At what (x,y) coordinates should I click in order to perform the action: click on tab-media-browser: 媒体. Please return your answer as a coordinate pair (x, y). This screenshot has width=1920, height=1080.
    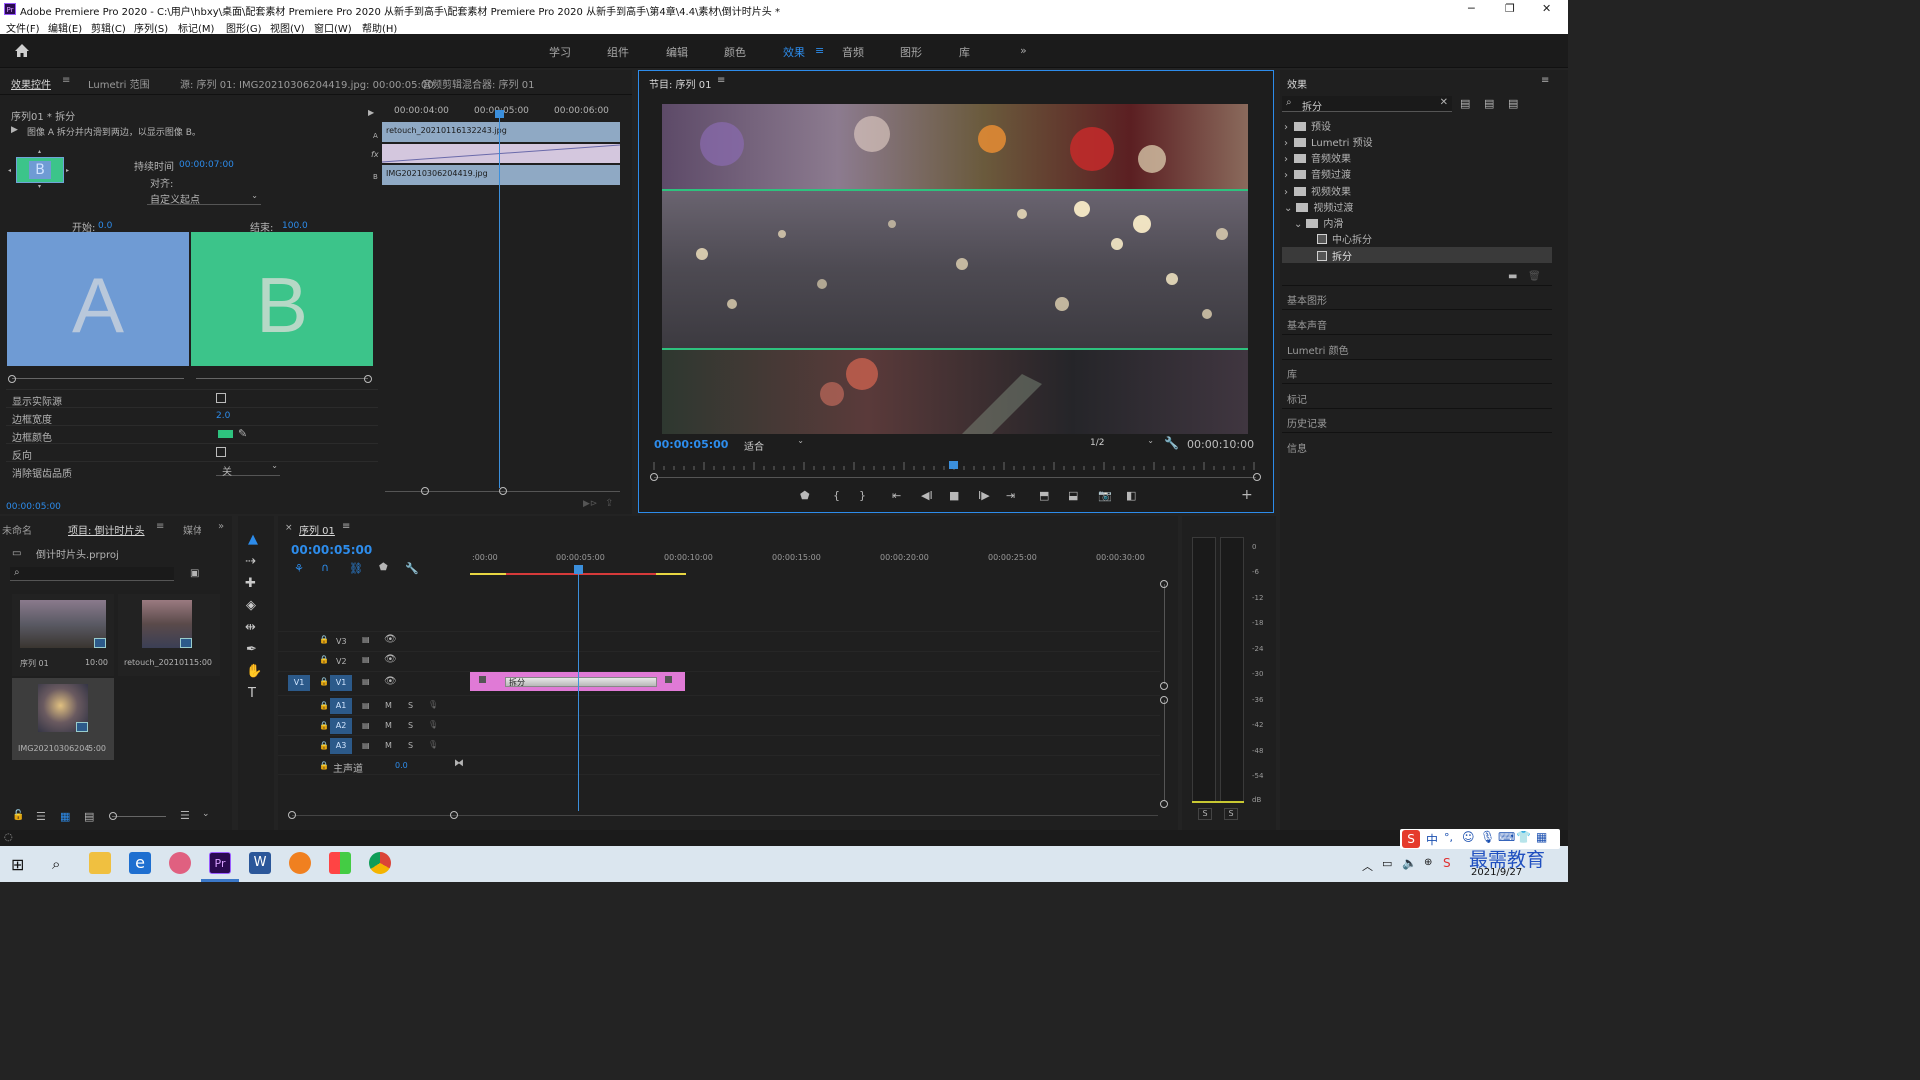
    Looking at the image, I should click on (192, 529).